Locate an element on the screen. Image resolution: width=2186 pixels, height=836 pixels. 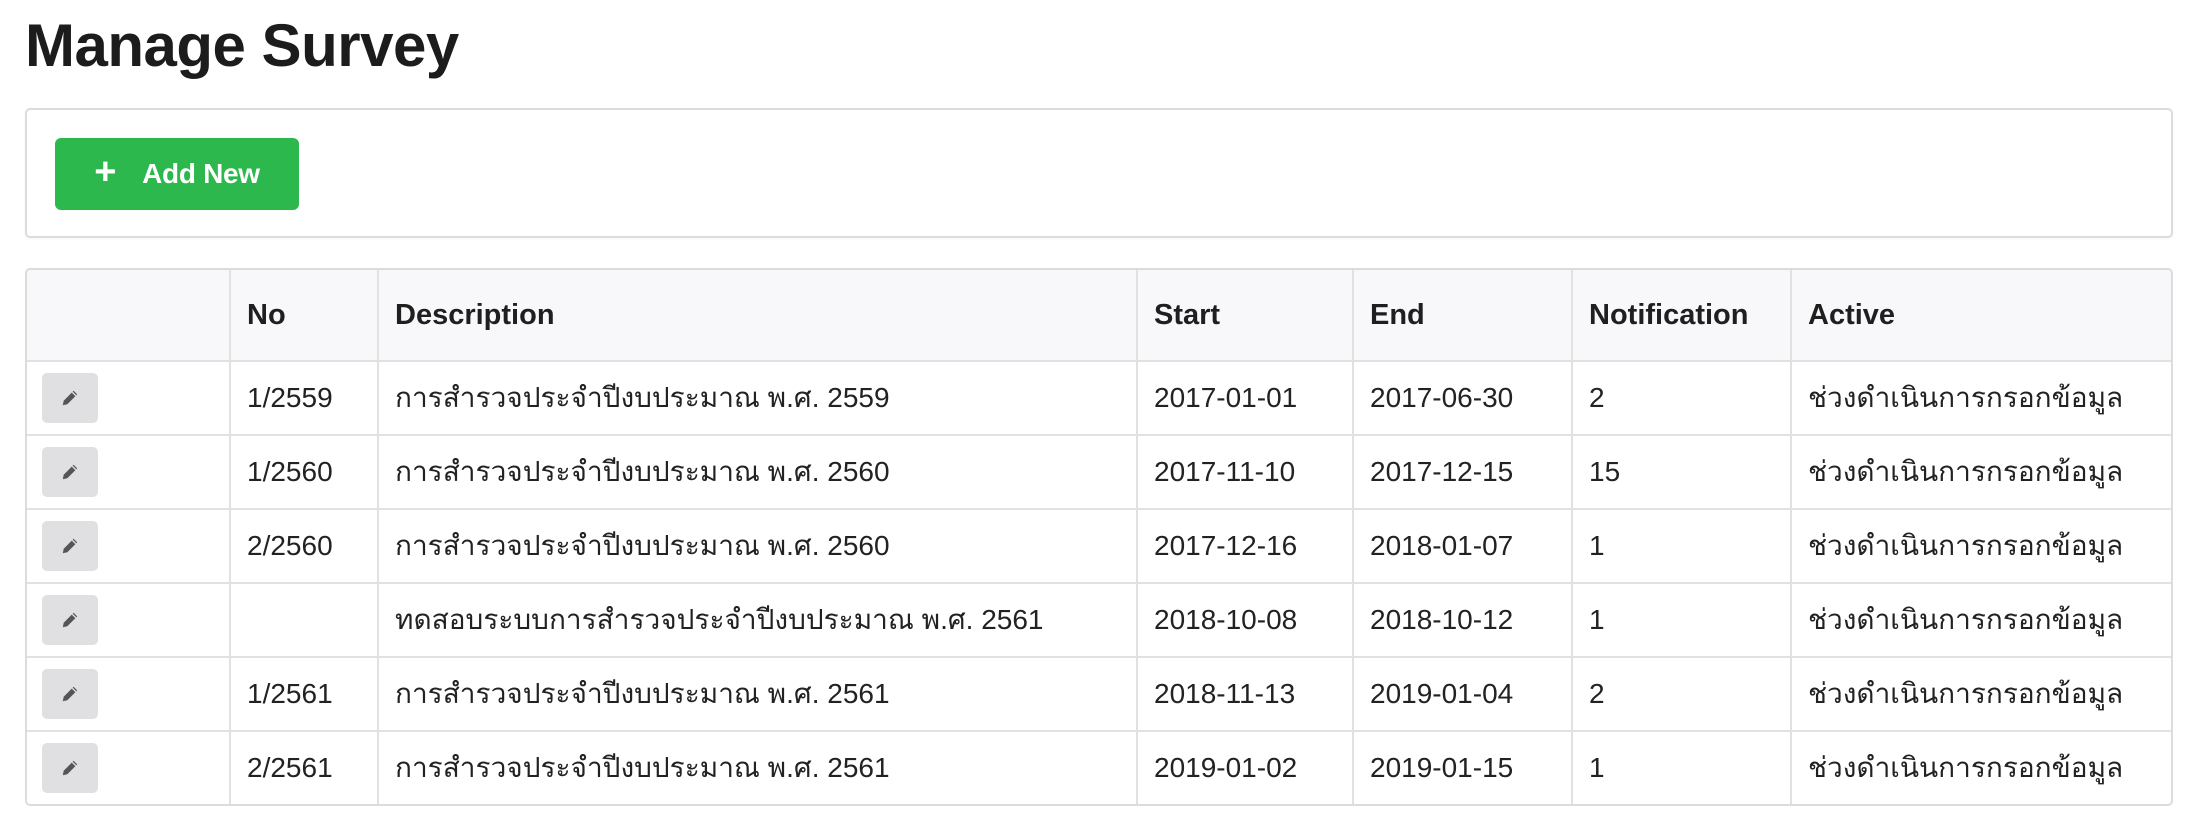
cell-start: 2017-01-01 is located at coordinates (1245, 398).